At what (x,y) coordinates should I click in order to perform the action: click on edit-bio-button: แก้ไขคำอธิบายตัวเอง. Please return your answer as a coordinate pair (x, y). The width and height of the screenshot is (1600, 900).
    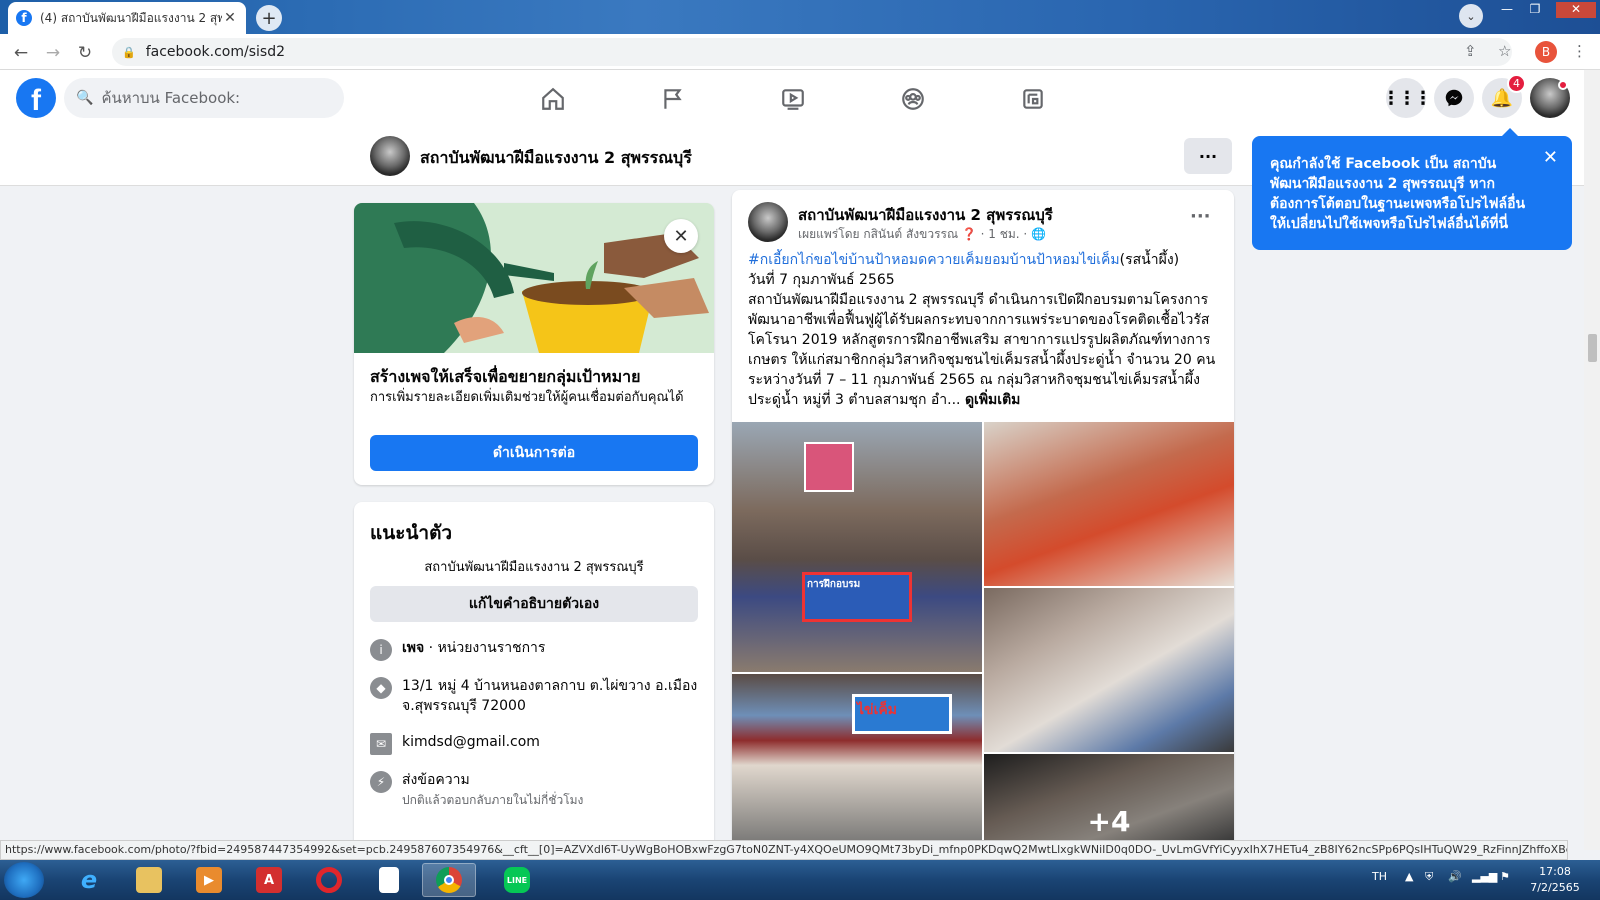
    Looking at the image, I should click on (534, 604).